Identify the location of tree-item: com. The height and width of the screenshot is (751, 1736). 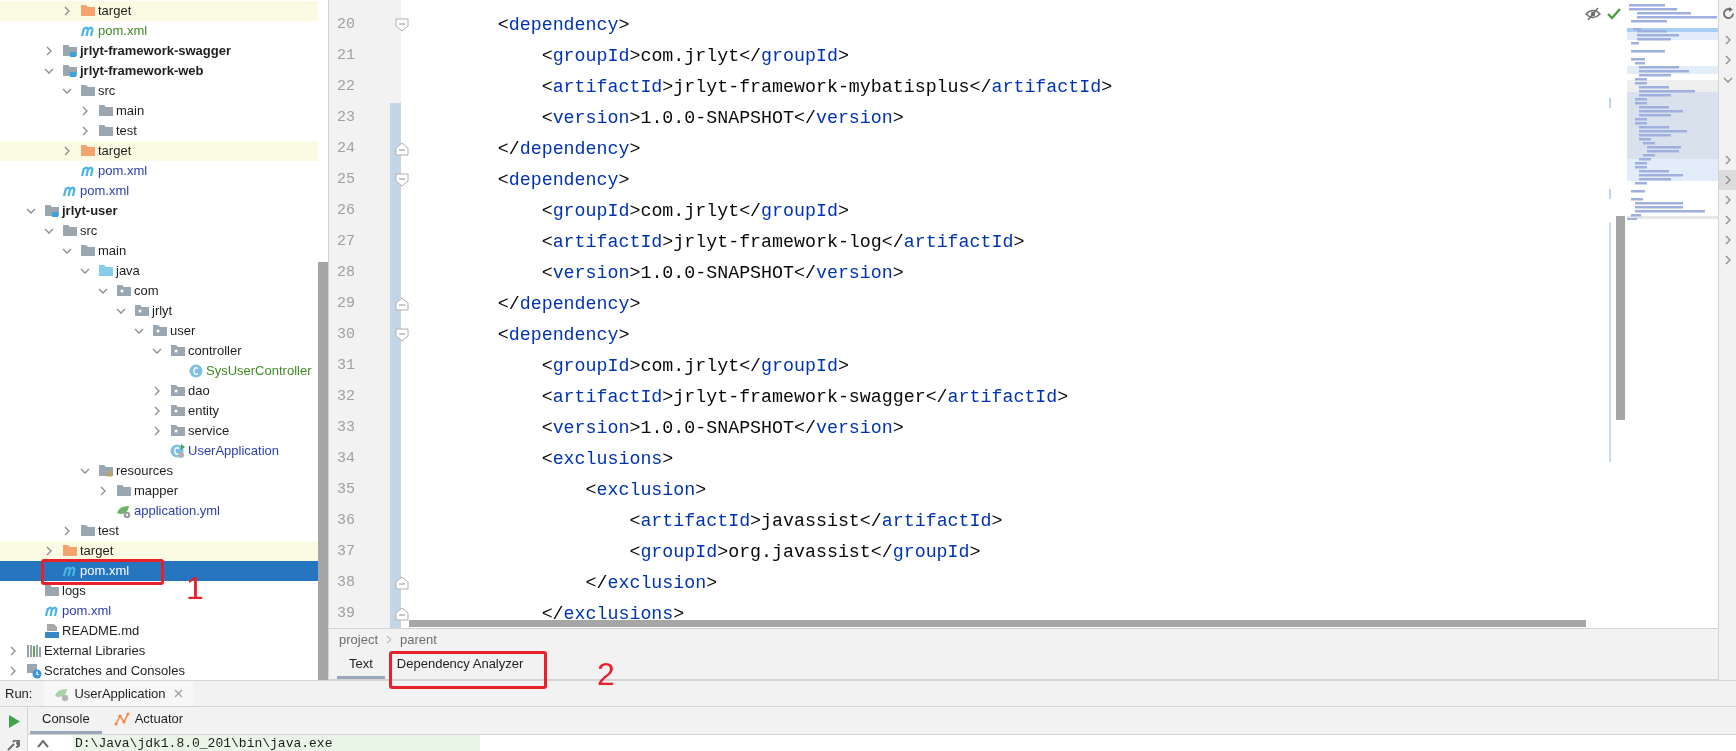
(81, 291).